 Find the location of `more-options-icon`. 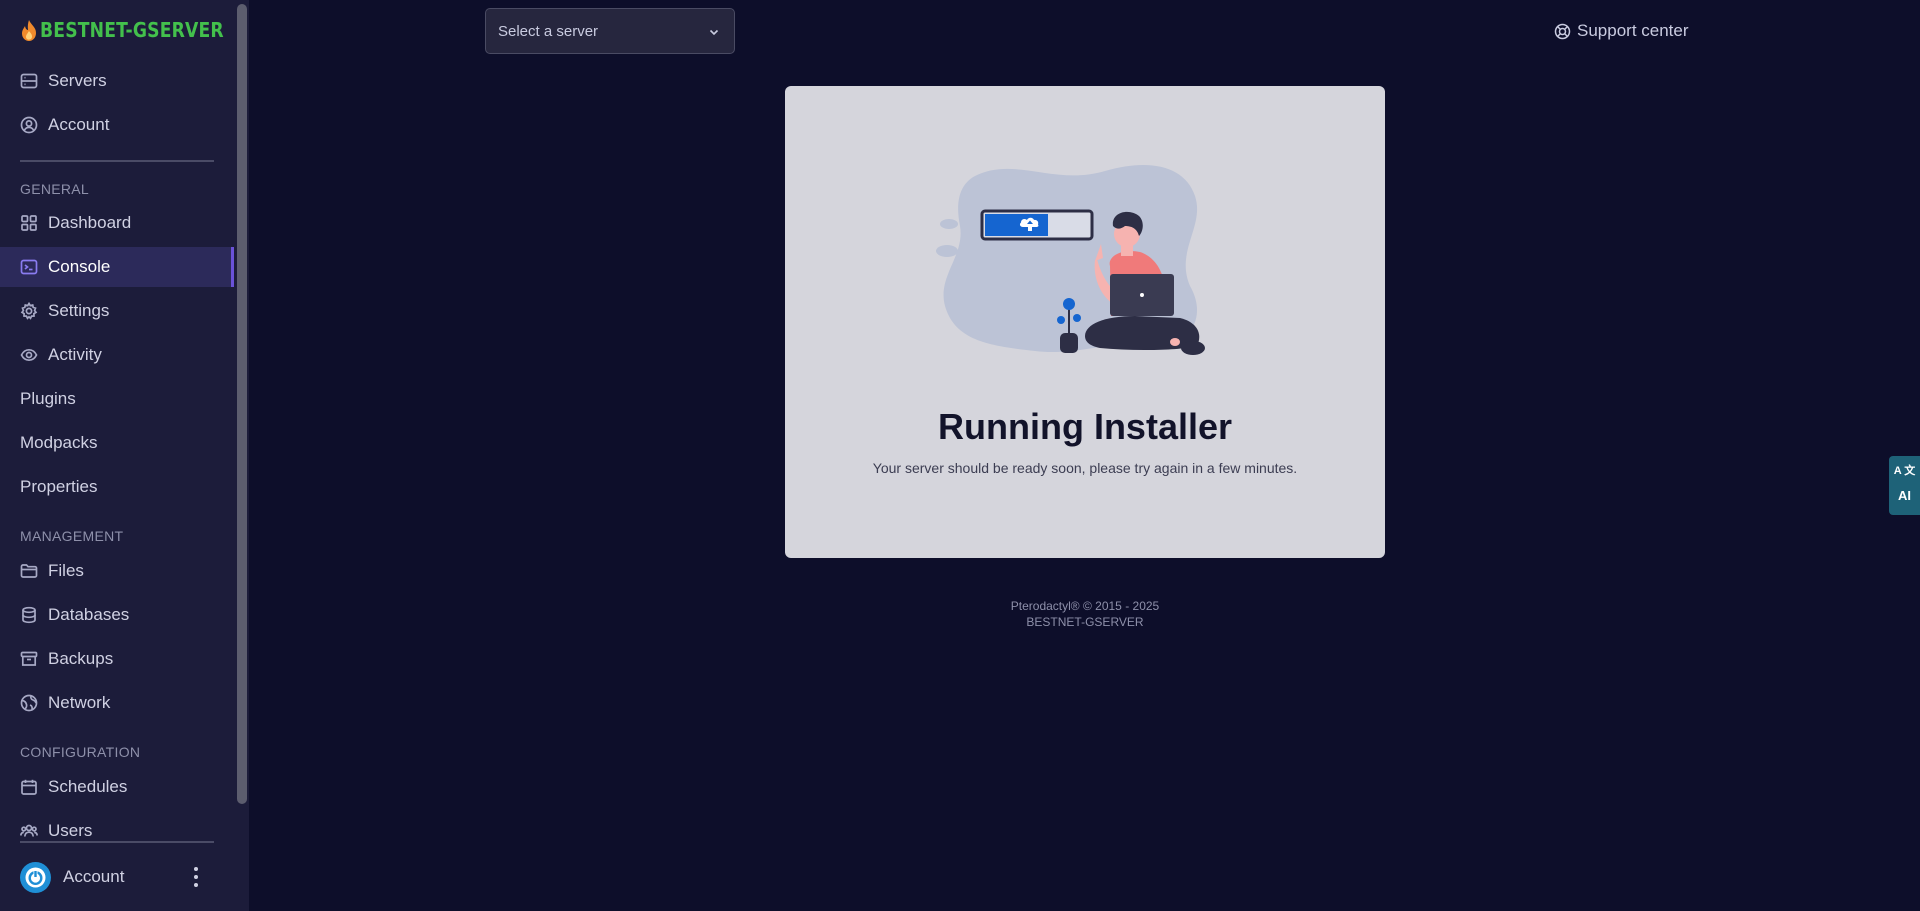

more-options-icon is located at coordinates (196, 877).